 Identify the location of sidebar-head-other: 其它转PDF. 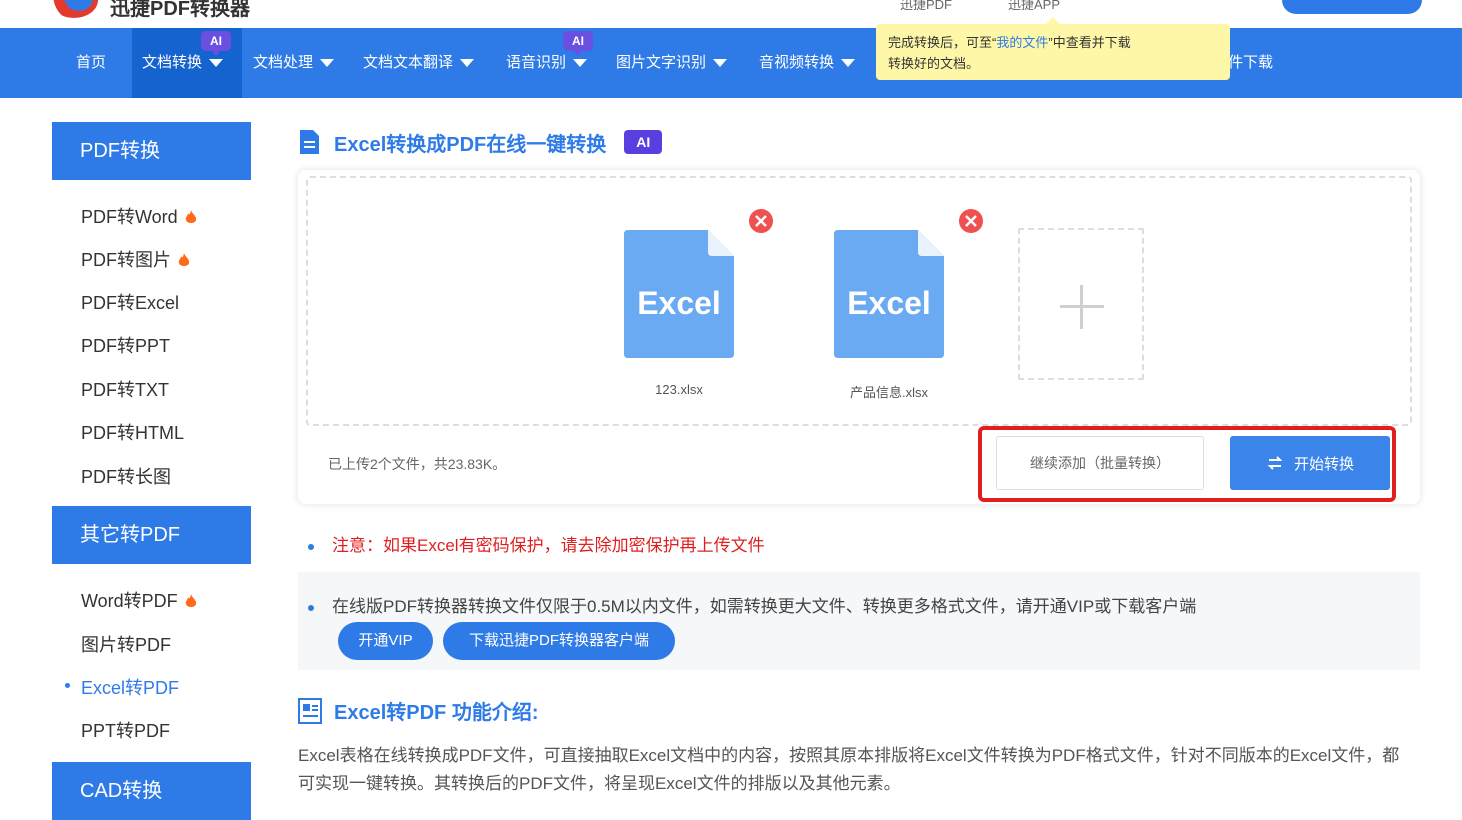
(151, 535).